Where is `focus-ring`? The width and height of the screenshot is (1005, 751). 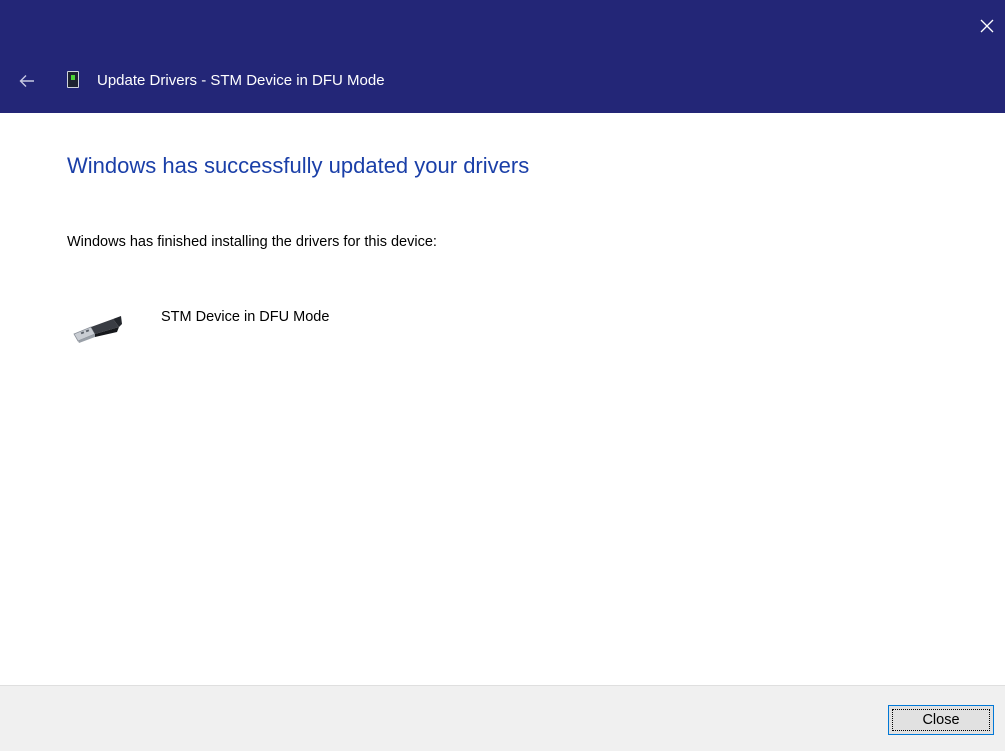 focus-ring is located at coordinates (941, 720).